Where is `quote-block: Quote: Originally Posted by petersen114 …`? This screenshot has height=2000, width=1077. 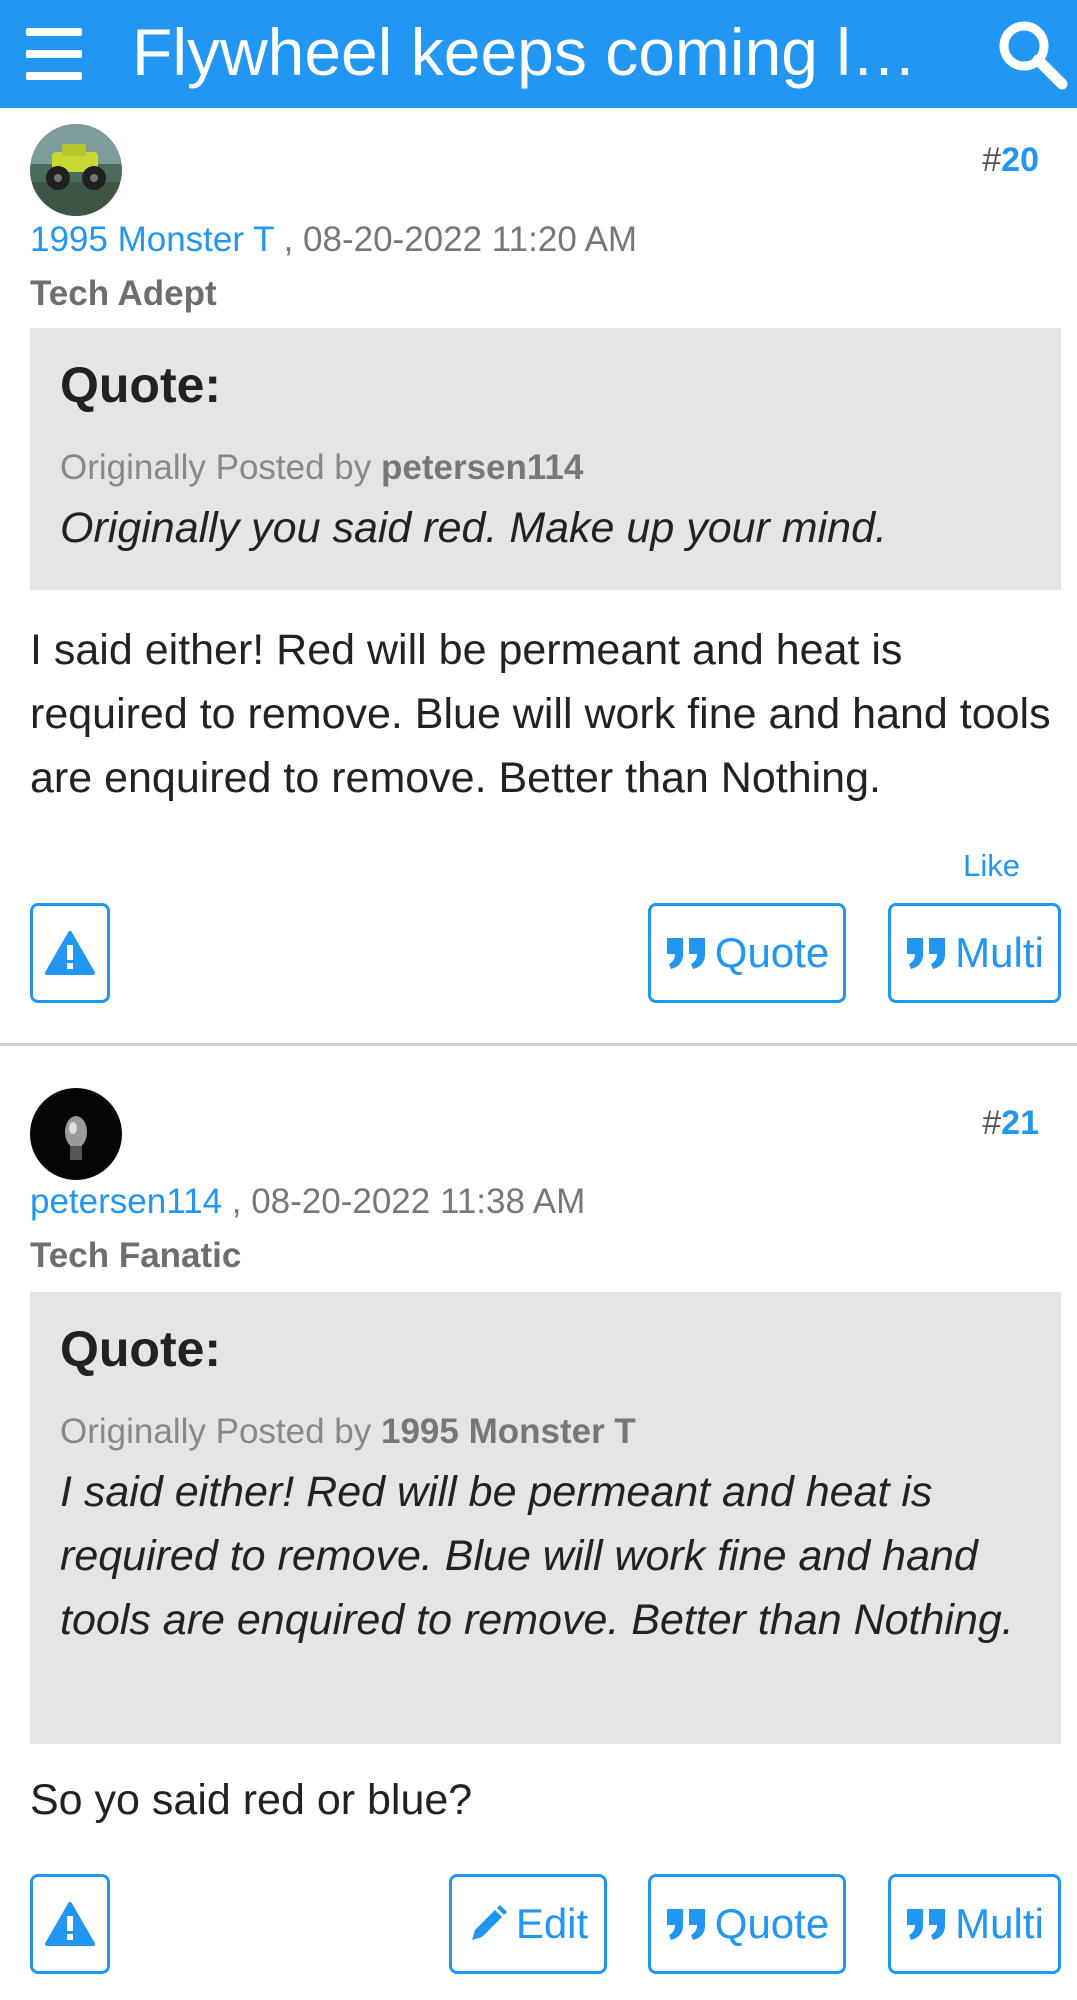 quote-block: Quote: Originally Posted by petersen114 … is located at coordinates (545, 459).